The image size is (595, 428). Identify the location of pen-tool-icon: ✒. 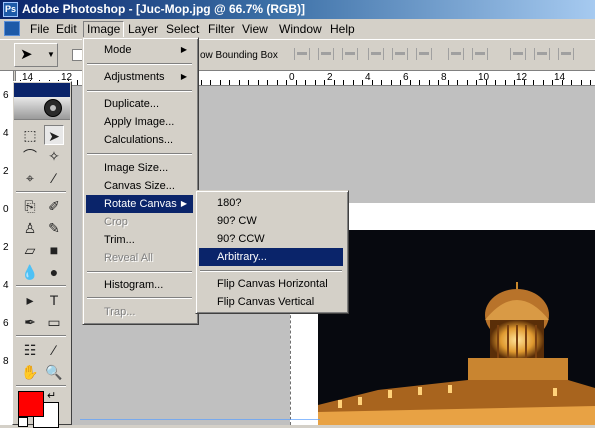
(30, 322).